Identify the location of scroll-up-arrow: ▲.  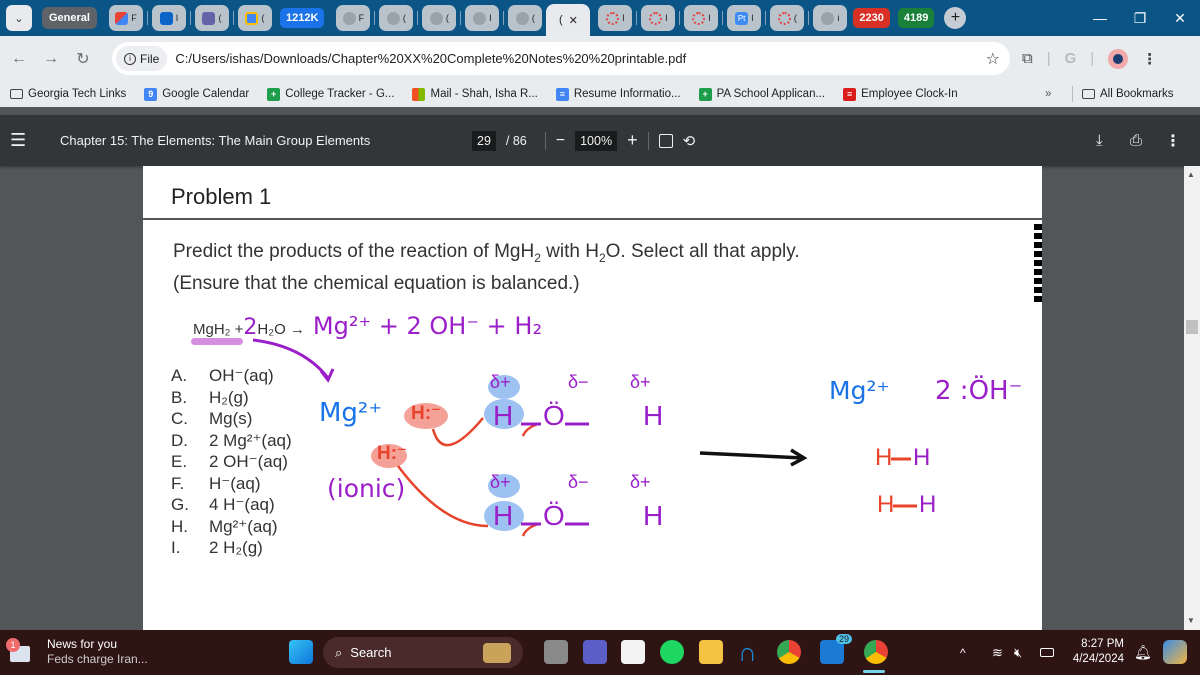
(1191, 174).